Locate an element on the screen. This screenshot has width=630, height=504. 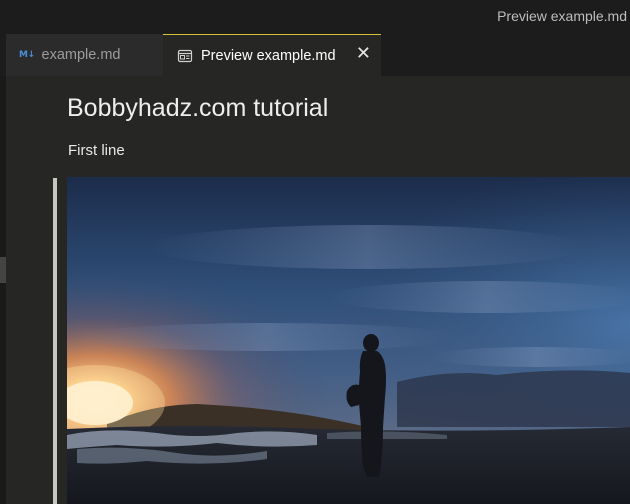
preview-paragraph: First line is located at coordinates (96, 150).